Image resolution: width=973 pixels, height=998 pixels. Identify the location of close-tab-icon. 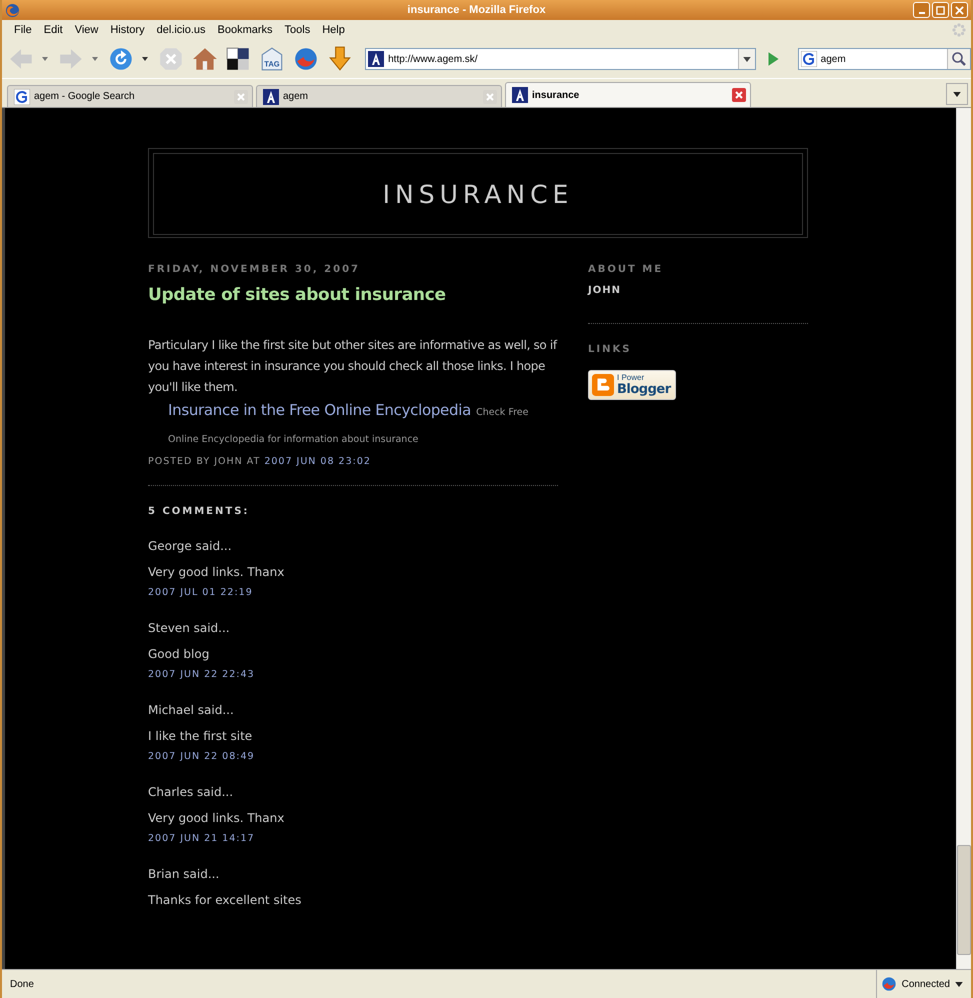
(739, 95).